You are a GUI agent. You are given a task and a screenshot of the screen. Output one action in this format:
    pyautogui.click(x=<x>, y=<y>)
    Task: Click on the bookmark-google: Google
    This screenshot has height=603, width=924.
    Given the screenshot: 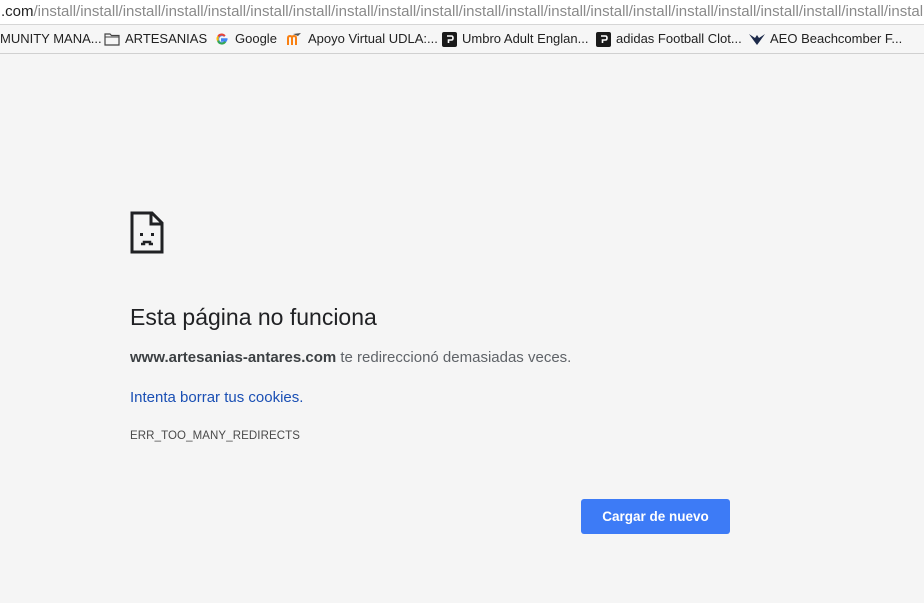 What is the action you would take?
    pyautogui.click(x=245, y=39)
    